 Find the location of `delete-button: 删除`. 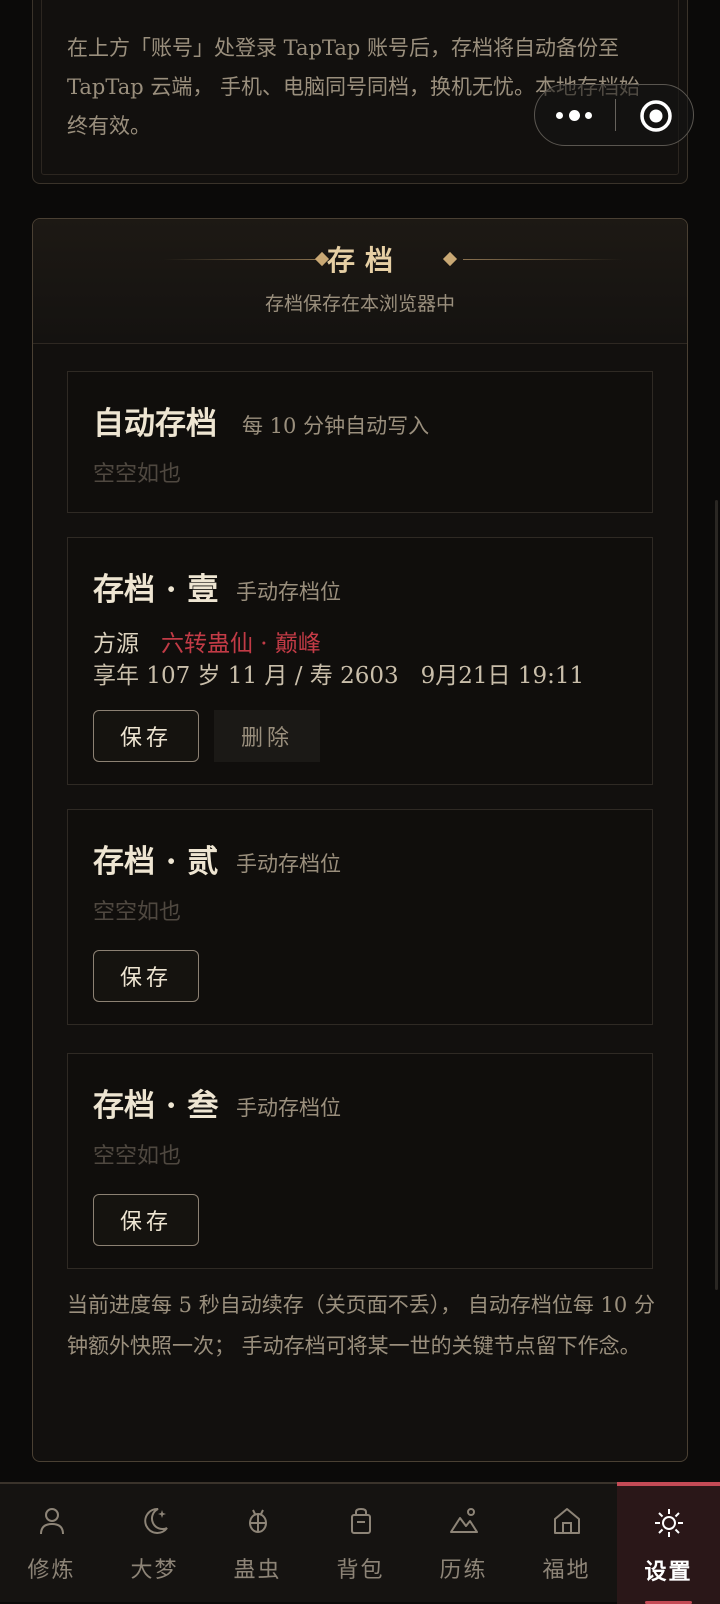

delete-button: 删除 is located at coordinates (267, 736).